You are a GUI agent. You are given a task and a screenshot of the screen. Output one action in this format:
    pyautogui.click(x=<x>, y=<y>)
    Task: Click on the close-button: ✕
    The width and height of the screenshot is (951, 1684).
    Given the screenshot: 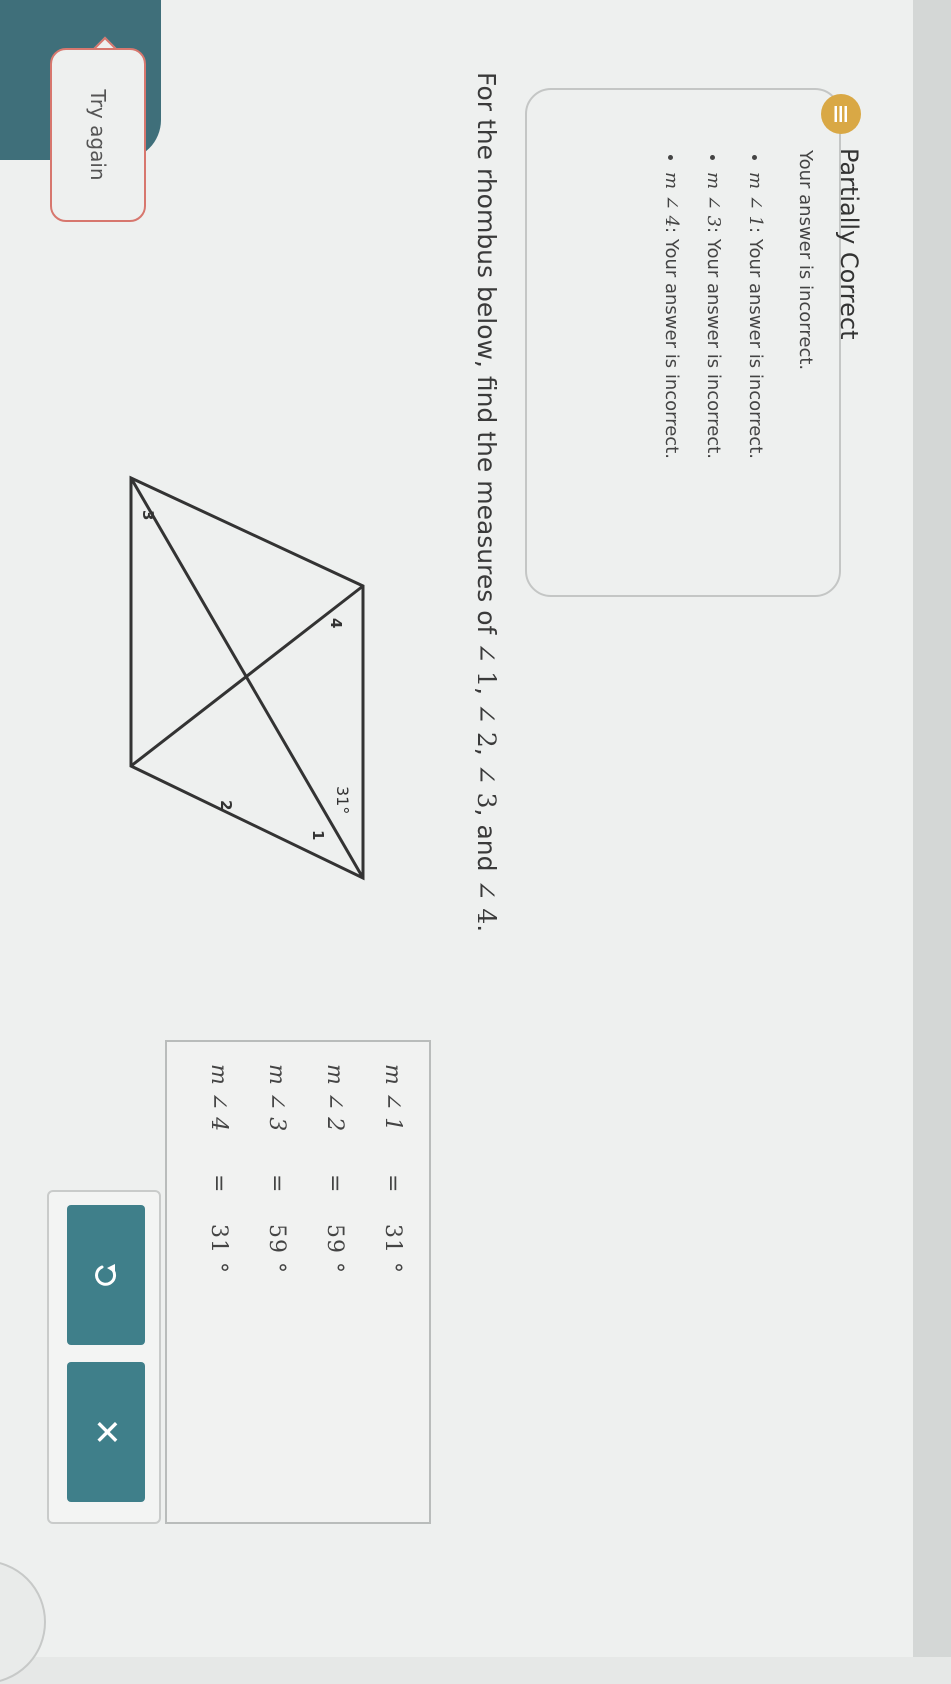 What is the action you would take?
    pyautogui.click(x=106, y=1432)
    